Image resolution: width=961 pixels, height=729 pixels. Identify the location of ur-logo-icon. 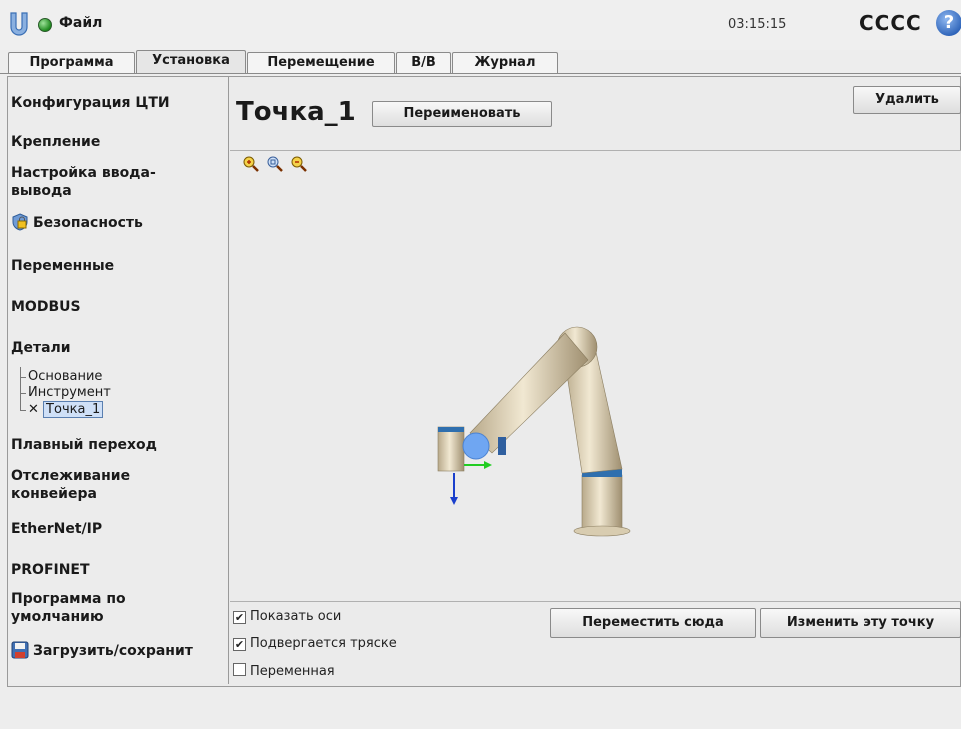
(19, 24).